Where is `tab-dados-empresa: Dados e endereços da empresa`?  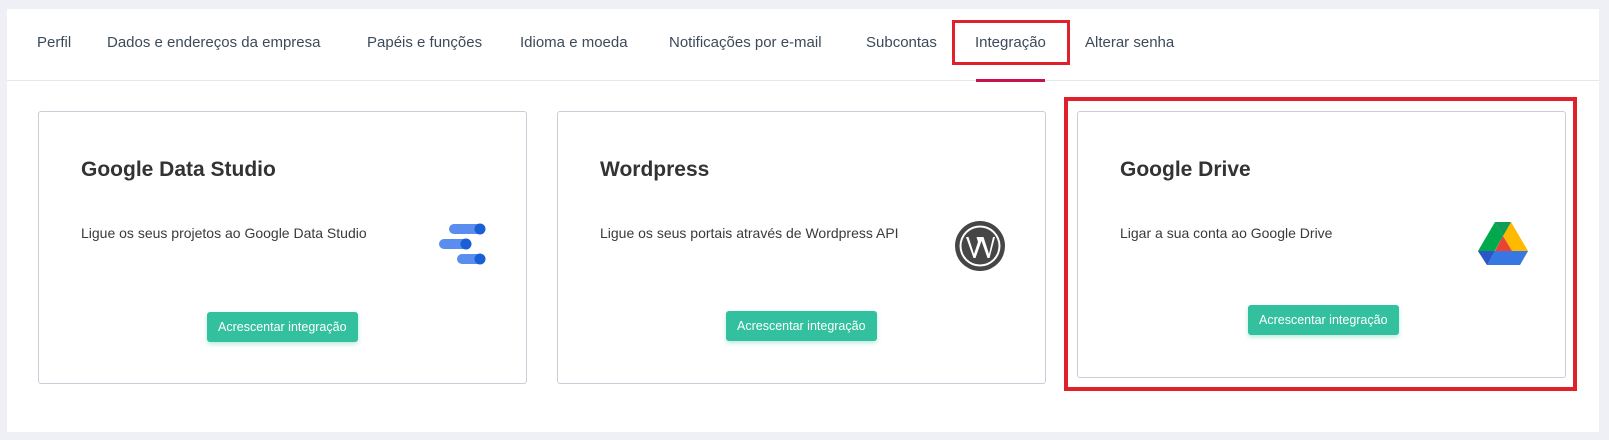
tab-dados-empresa: Dados e endereços da empresa is located at coordinates (213, 45).